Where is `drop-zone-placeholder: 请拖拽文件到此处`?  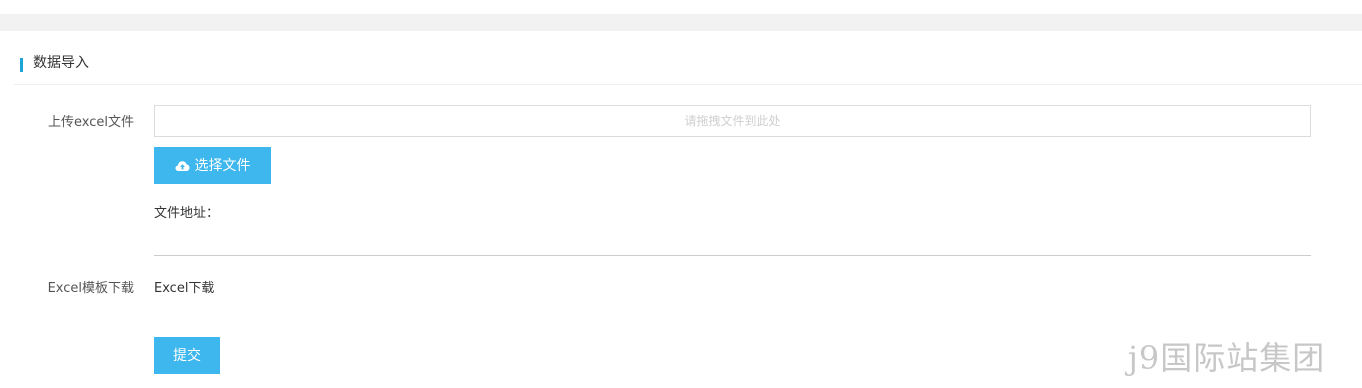 drop-zone-placeholder: 请拖拽文件到此处 is located at coordinates (732, 121).